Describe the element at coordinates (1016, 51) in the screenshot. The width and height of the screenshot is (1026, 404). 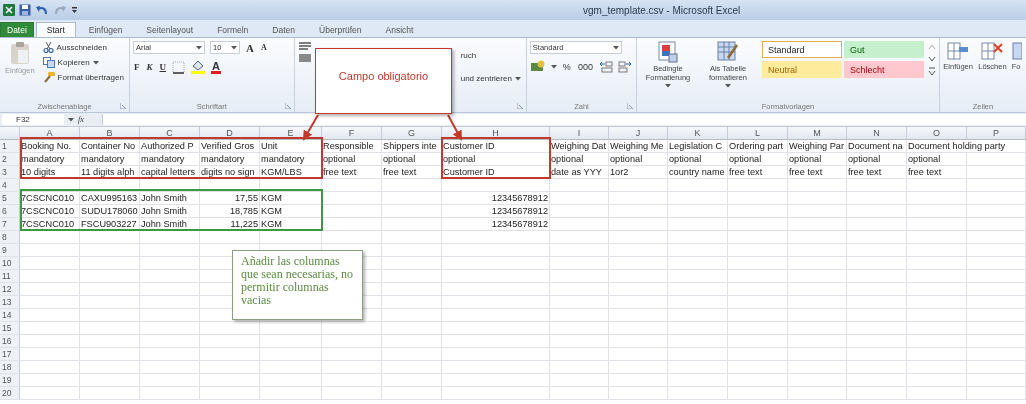
I see `format-cells-icon` at that location.